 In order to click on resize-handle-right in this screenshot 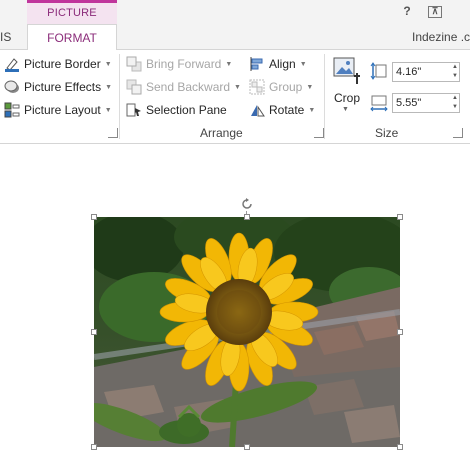, I will do `click(400, 332)`.